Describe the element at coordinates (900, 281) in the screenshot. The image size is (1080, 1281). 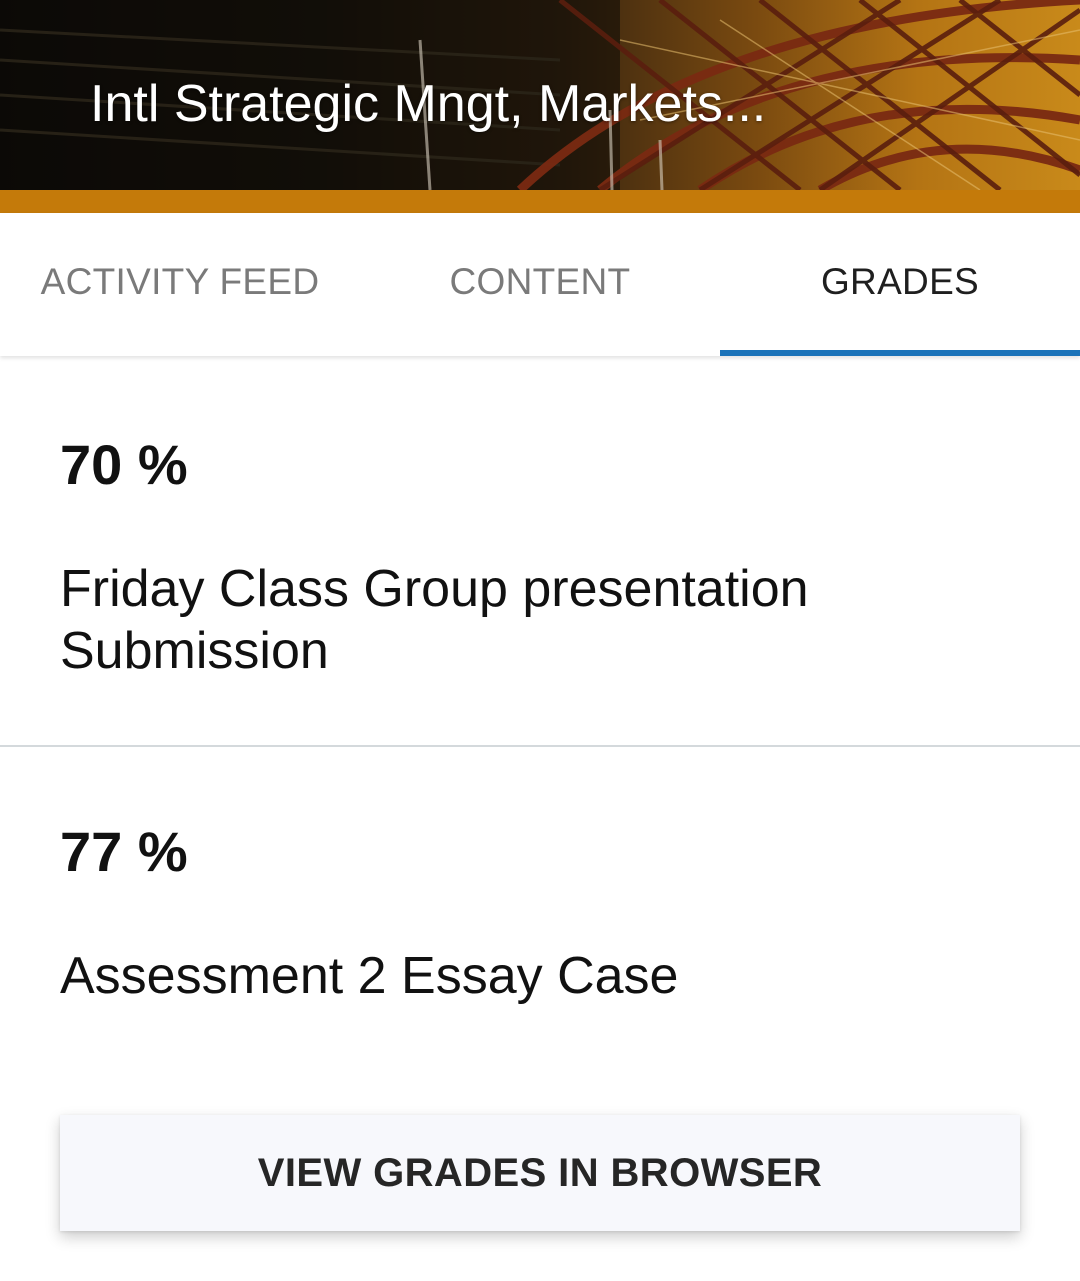
I see `tab-label: GRADES` at that location.